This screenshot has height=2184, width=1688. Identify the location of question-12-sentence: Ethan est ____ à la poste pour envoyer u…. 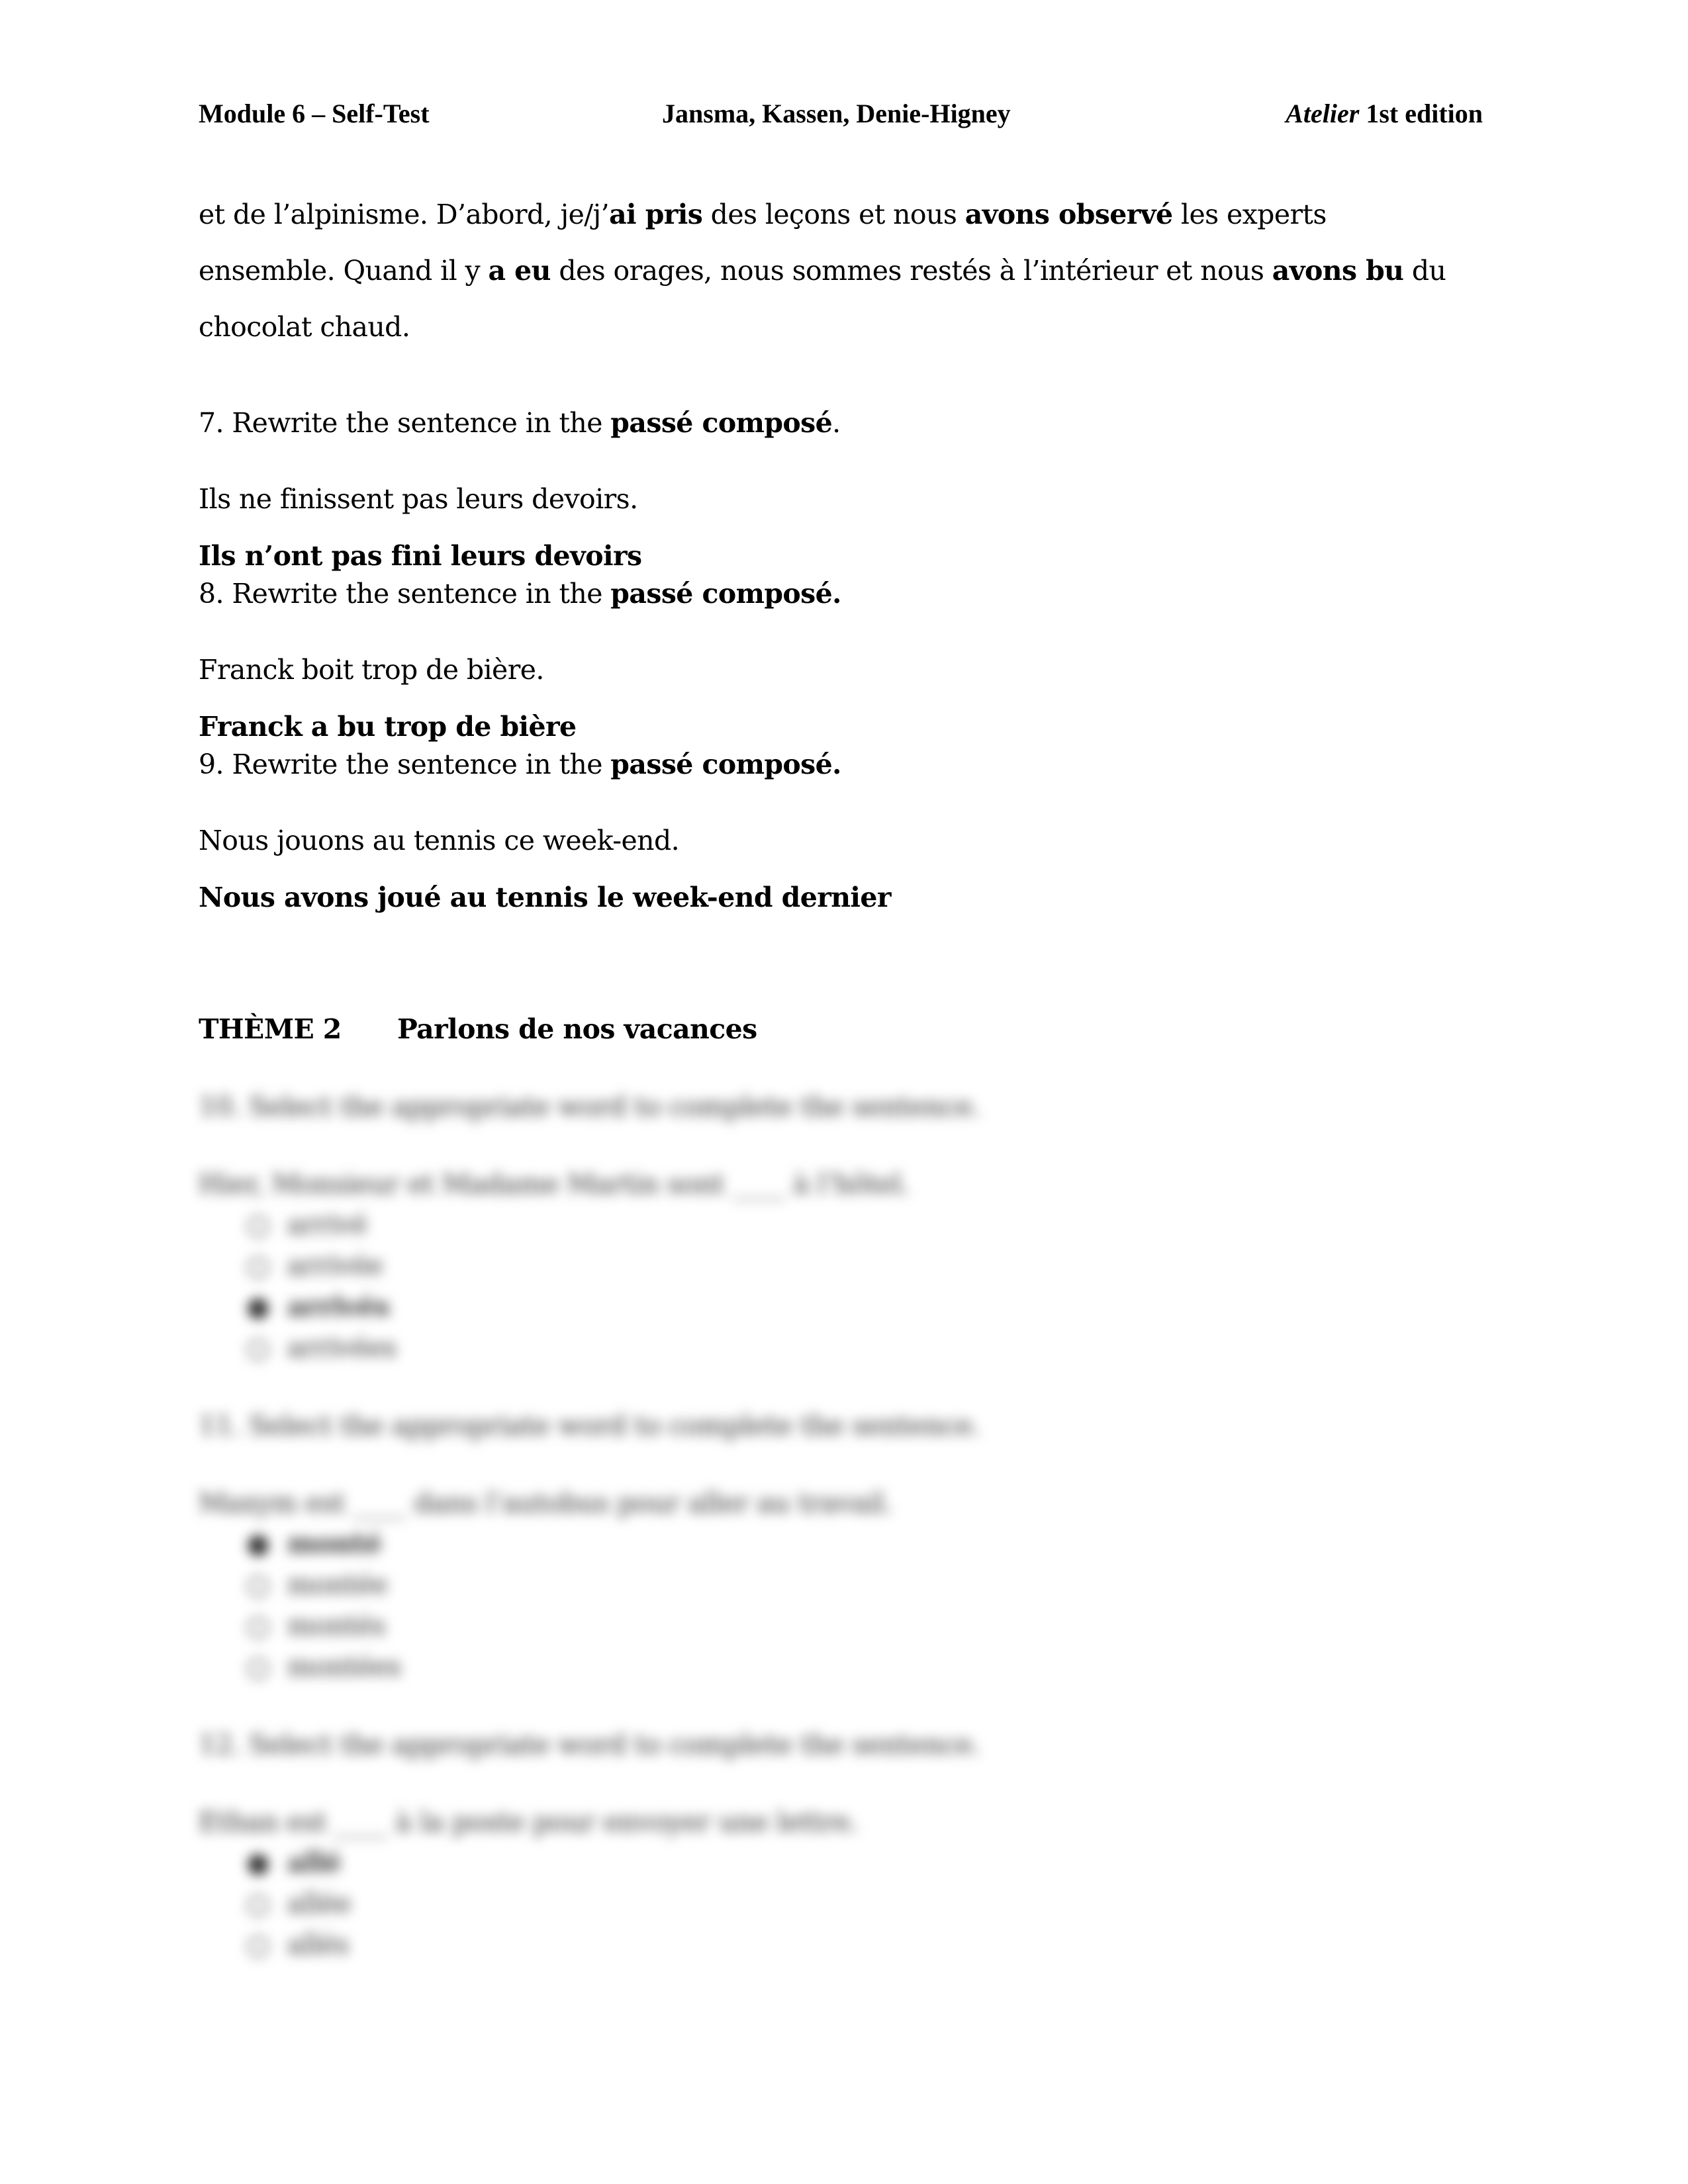
(529, 1822).